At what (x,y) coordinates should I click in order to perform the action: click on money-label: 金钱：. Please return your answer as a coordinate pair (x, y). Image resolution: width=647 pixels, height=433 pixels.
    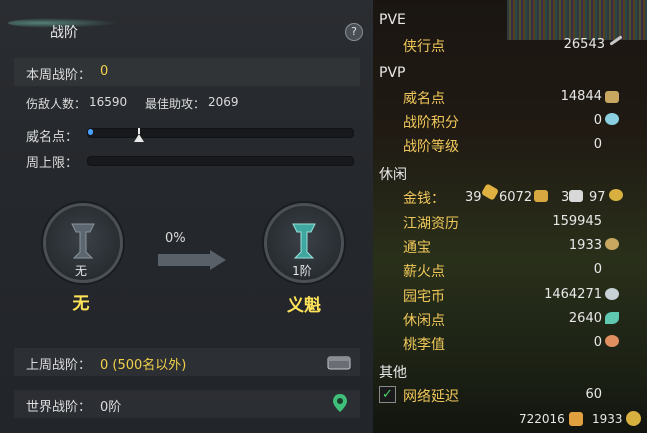
    Looking at the image, I should click on (424, 199).